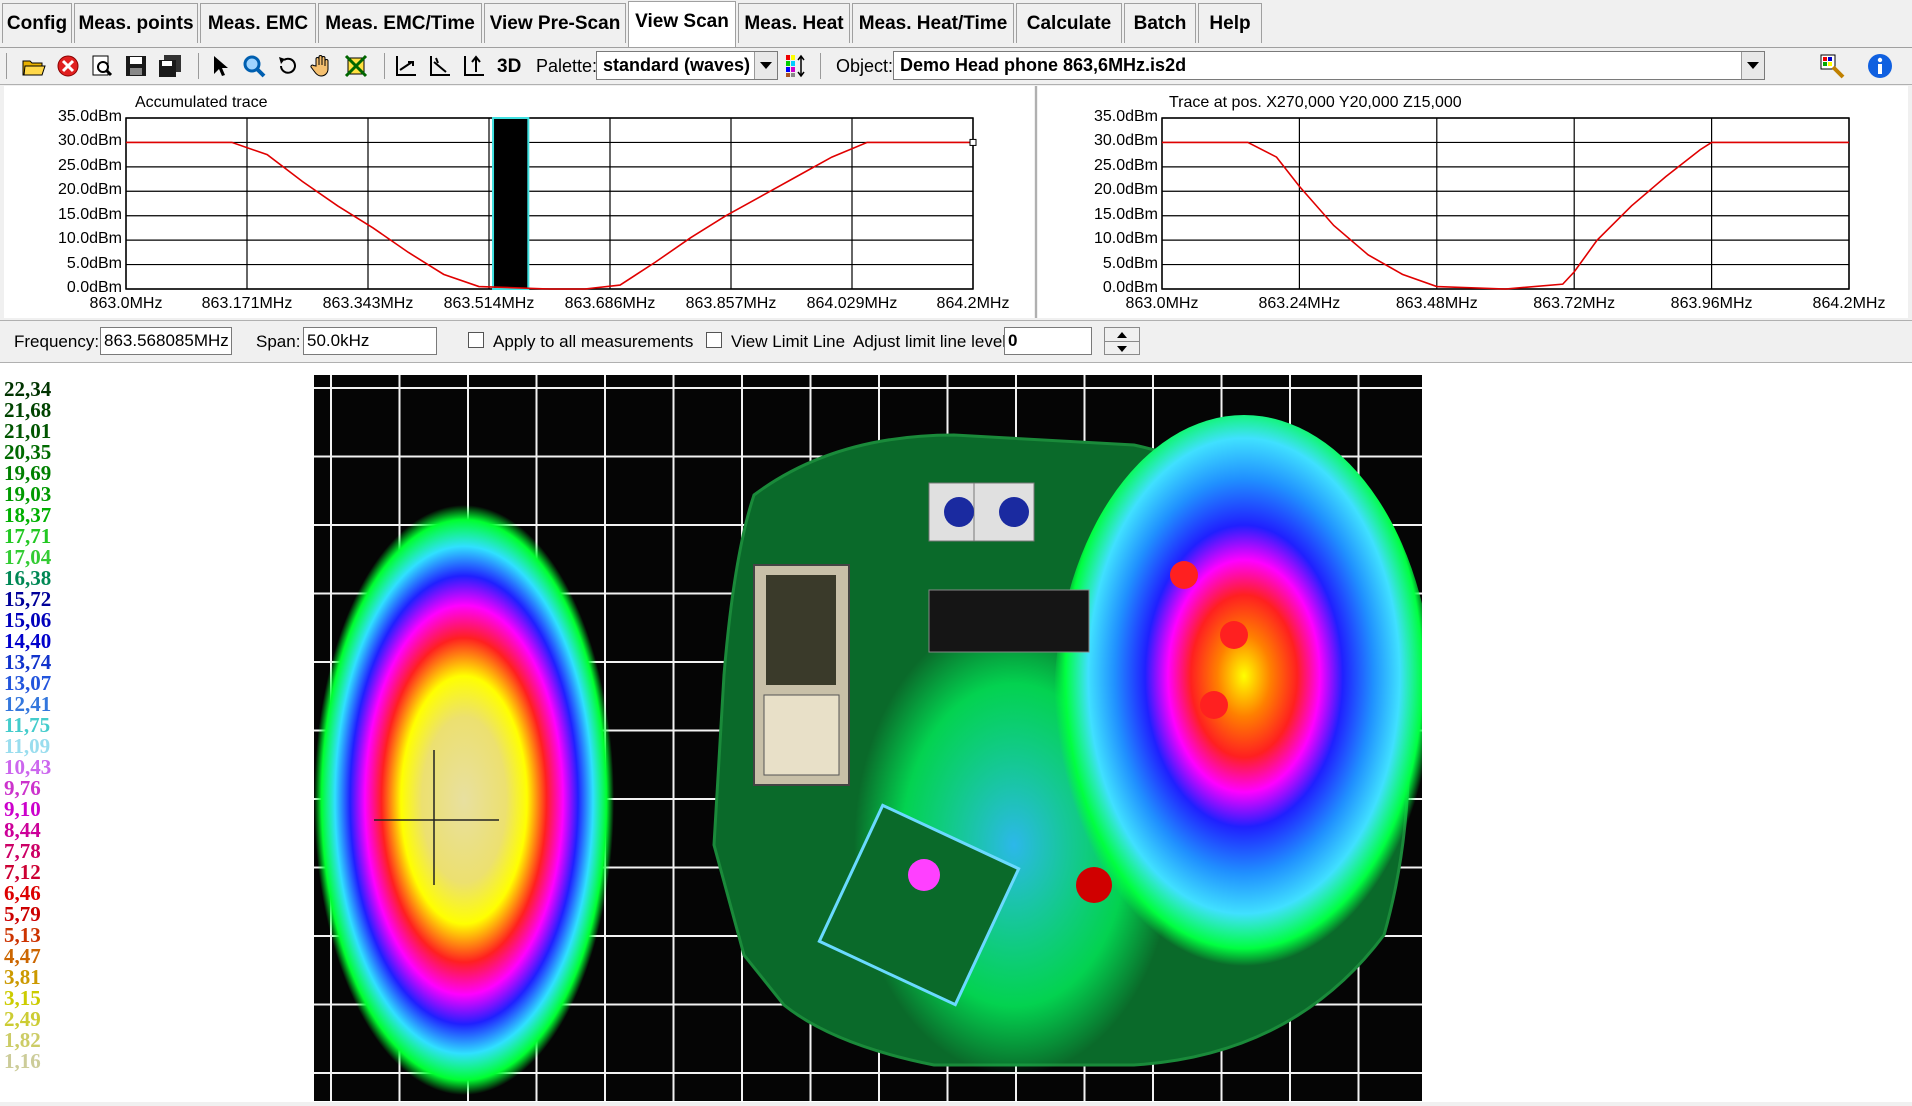 The image size is (1912, 1106). What do you see at coordinates (22, 851) in the screenshot?
I see `legend-value: 7,78` at bounding box center [22, 851].